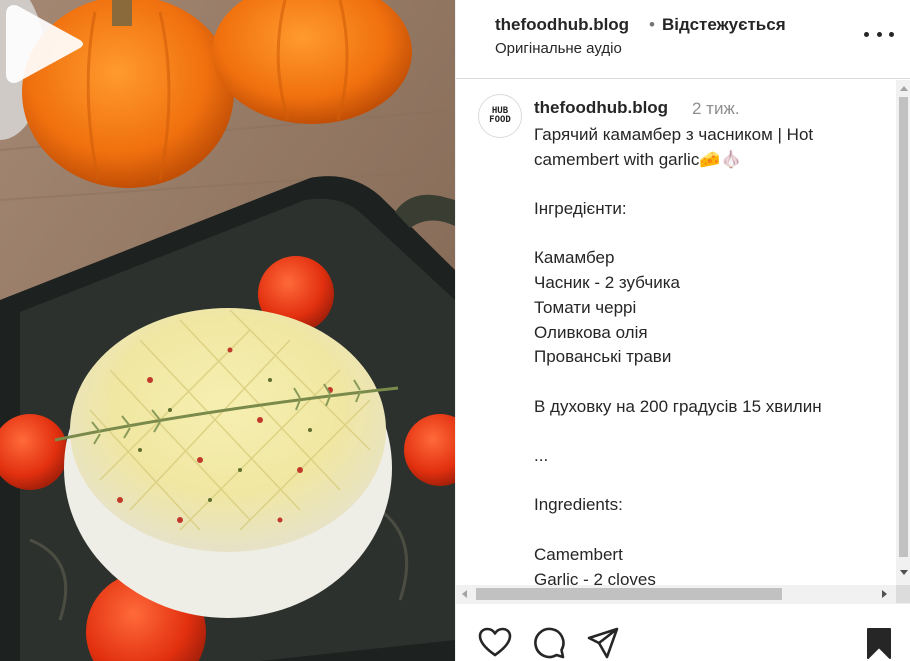  What do you see at coordinates (495, 643) in the screenshot?
I see `heart-icon` at bounding box center [495, 643].